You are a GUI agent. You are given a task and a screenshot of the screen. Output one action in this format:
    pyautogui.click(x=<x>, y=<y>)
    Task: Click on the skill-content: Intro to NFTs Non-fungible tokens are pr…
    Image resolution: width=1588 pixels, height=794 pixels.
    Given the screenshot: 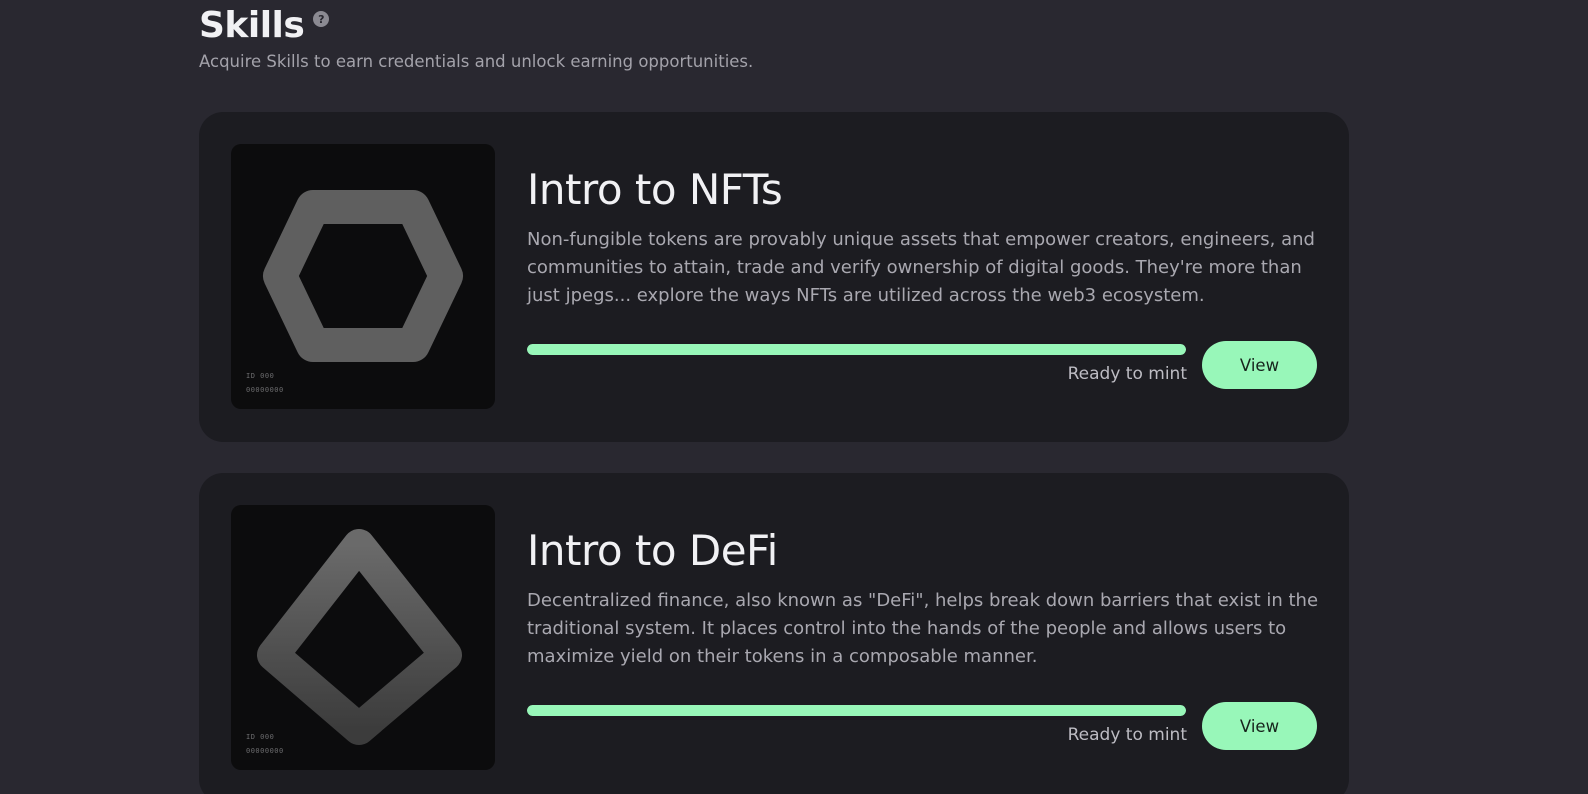 What is the action you would take?
    pyautogui.click(x=927, y=236)
    